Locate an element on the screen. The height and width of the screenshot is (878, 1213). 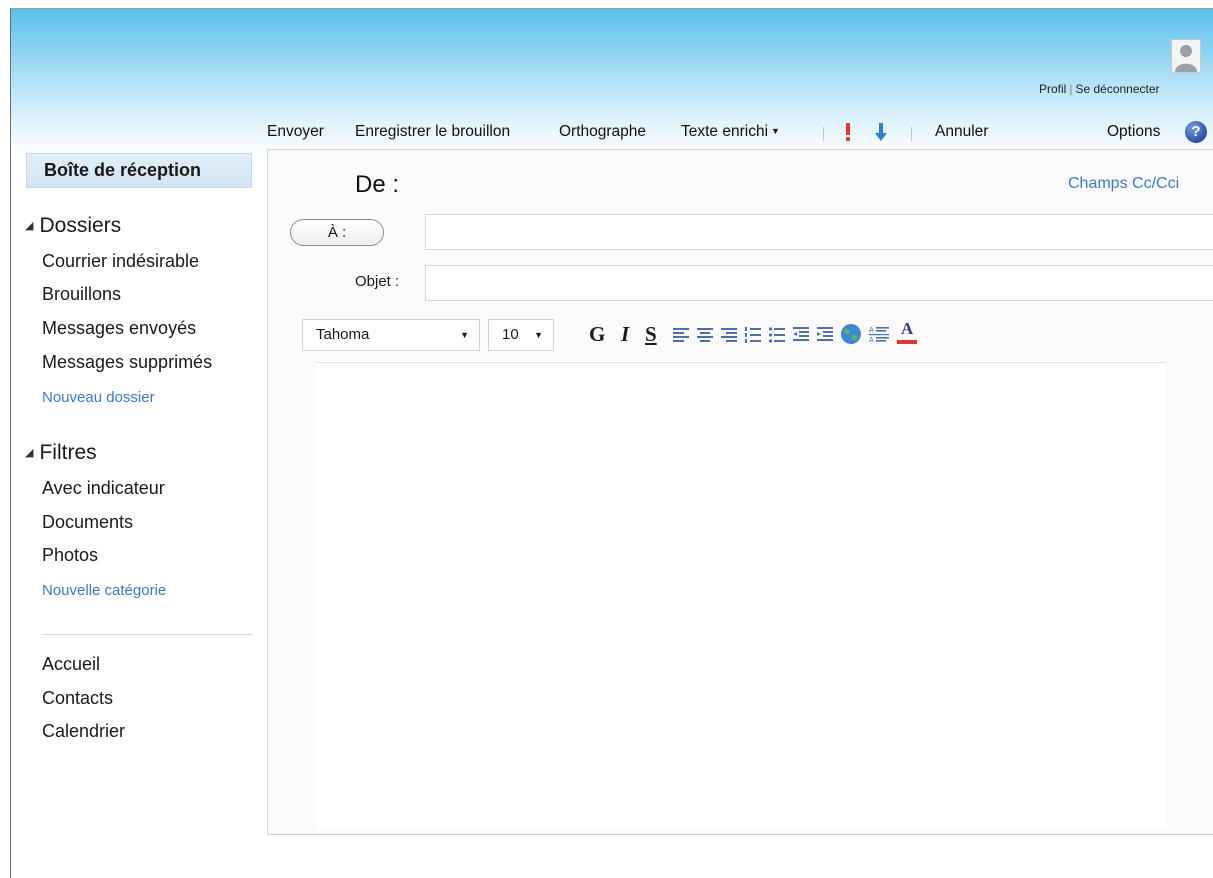
filters-section-header: ◢ Filtres is located at coordinates (61, 453).